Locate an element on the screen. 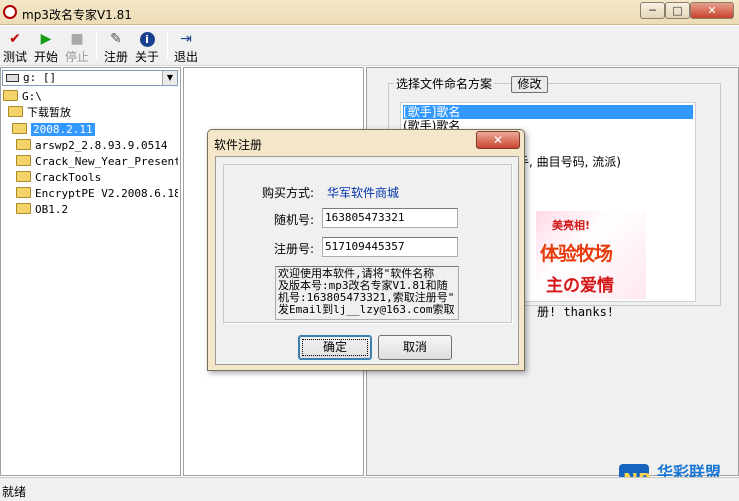 The height and width of the screenshot is (501, 739). cancel-button: 取消 is located at coordinates (415, 347).